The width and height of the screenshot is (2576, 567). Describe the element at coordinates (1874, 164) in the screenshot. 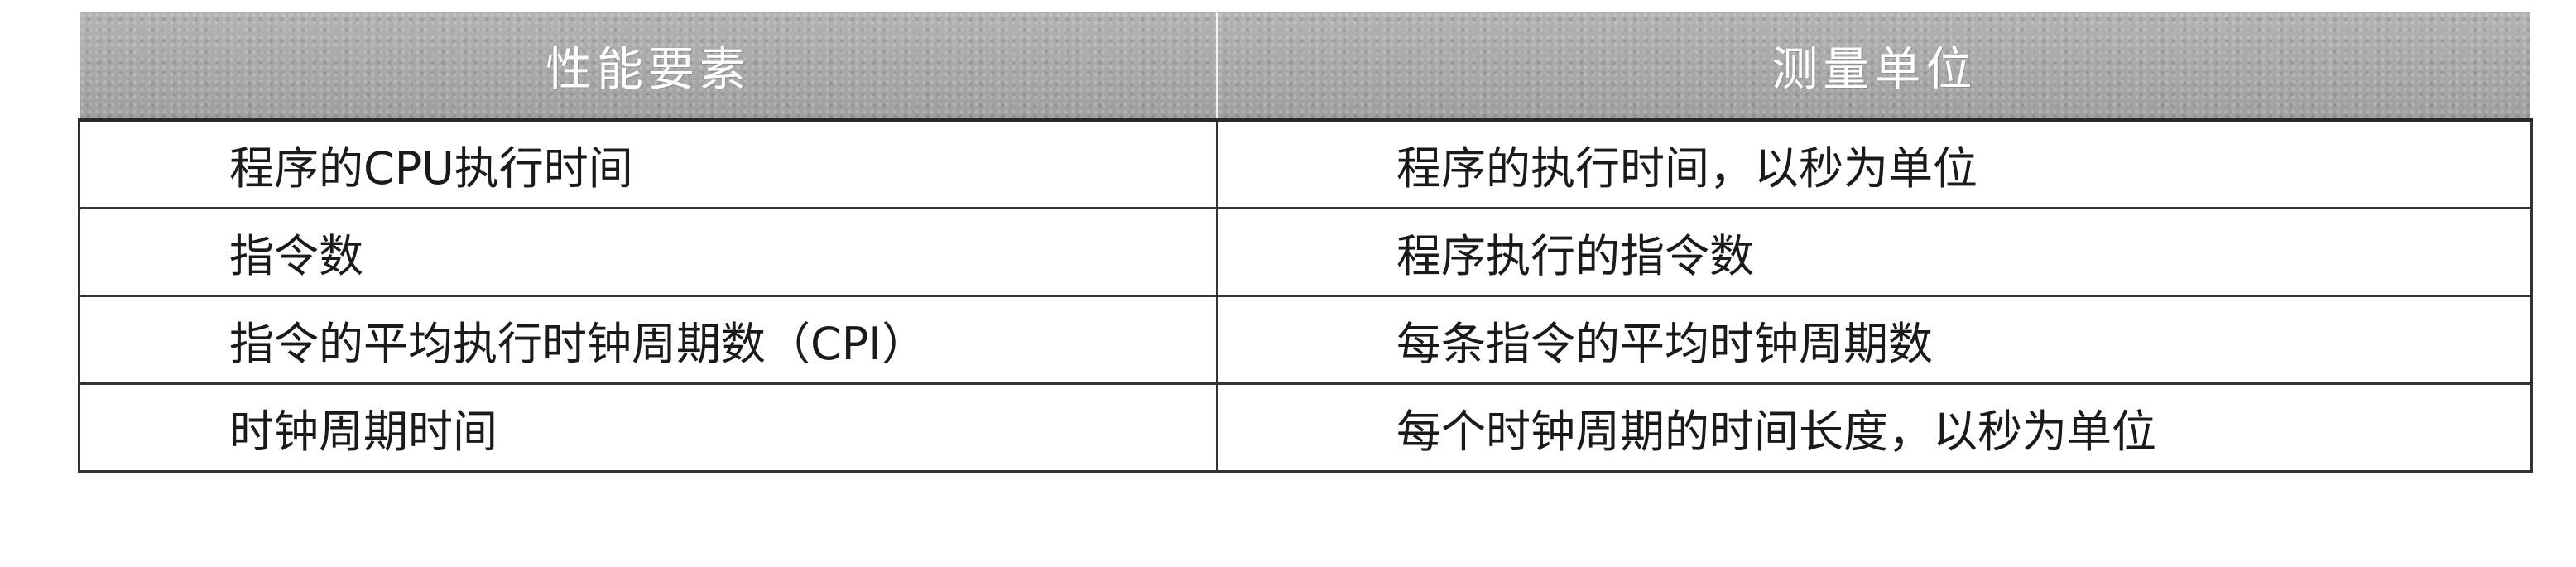

I see `cell-measurement-unit: 程序的执行时间，以秒为单位` at that location.